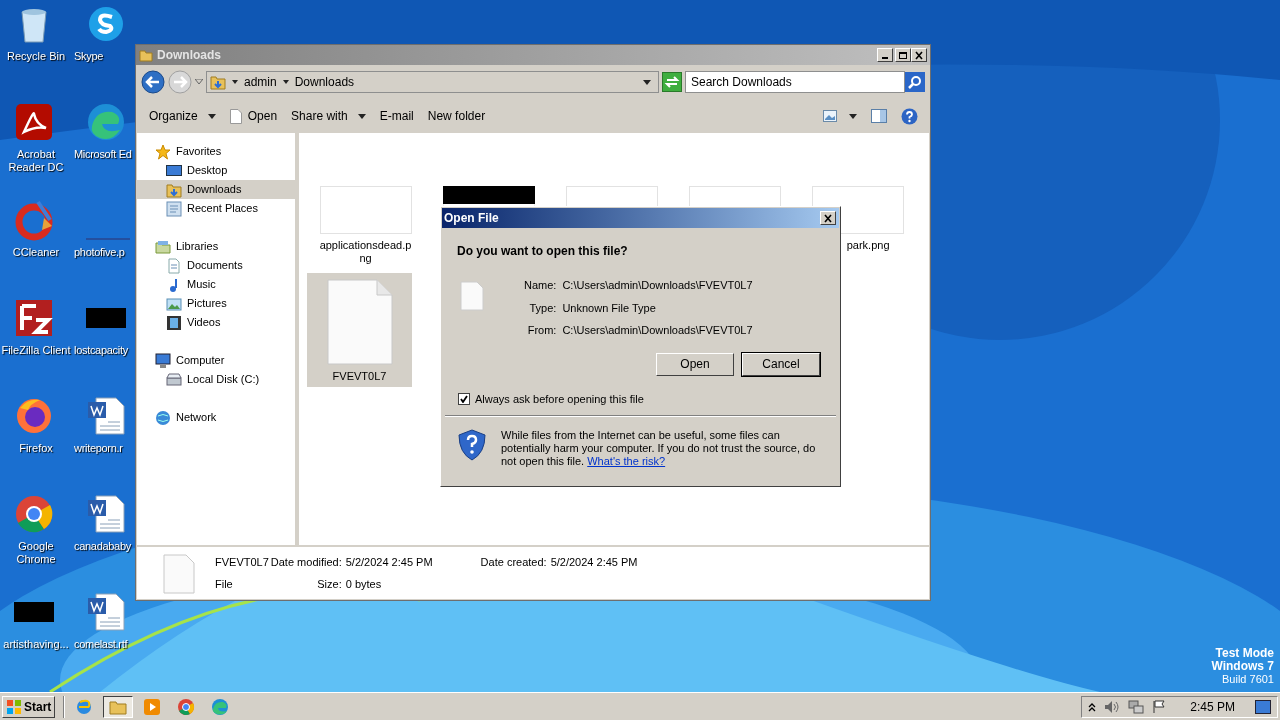 This screenshot has width=1280, height=720. I want to click on breadcrumb-item: admin, so click(260, 82).